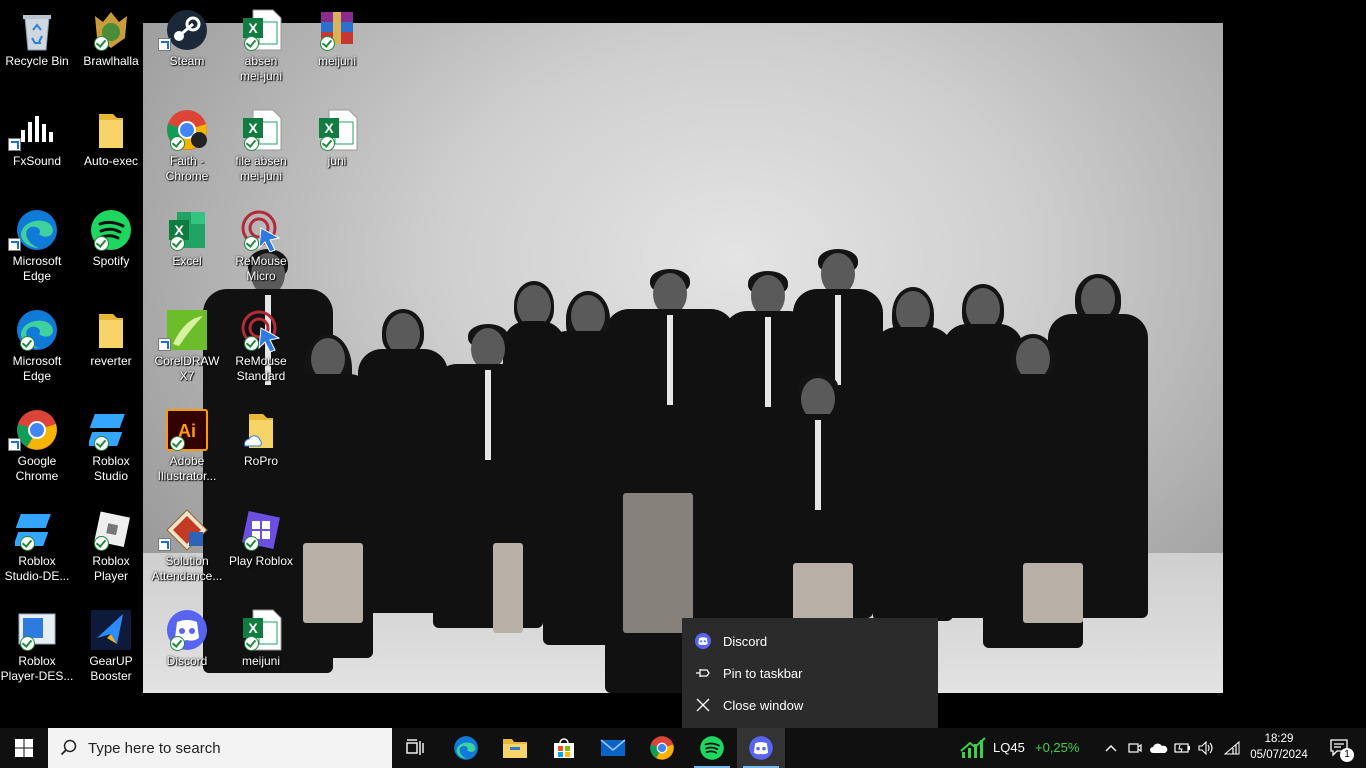  I want to click on taskbar-spotify, so click(712, 748).